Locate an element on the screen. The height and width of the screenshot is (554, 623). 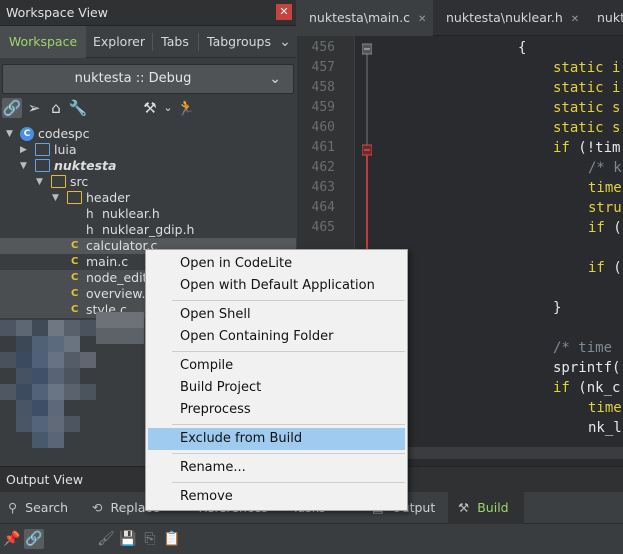
code-line: sprintf( is located at coordinates (587, 368).